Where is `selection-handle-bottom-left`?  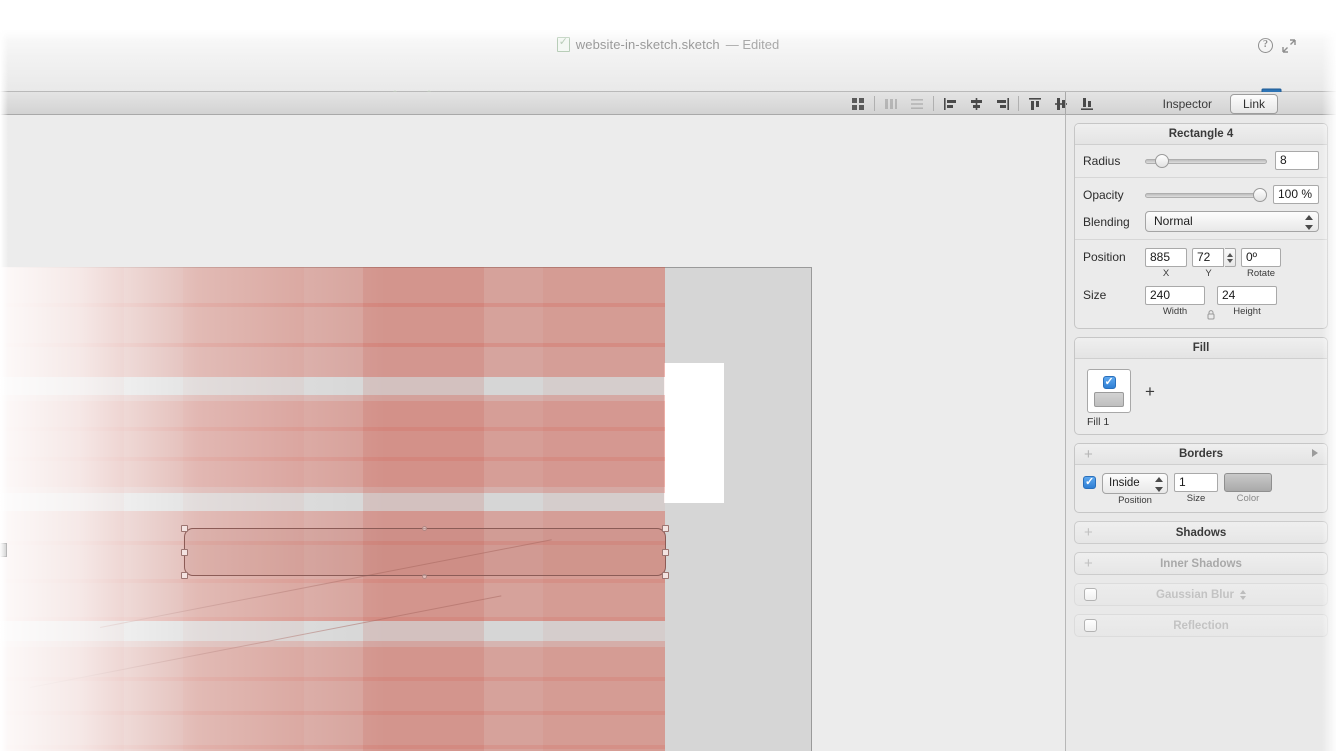
selection-handle-bottom-left is located at coordinates (184, 575).